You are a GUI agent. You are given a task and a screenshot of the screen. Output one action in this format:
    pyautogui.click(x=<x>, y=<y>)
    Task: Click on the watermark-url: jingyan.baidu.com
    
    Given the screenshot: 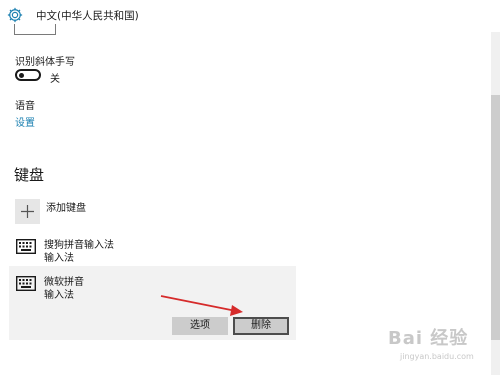 What is the action you would take?
    pyautogui.click(x=437, y=356)
    